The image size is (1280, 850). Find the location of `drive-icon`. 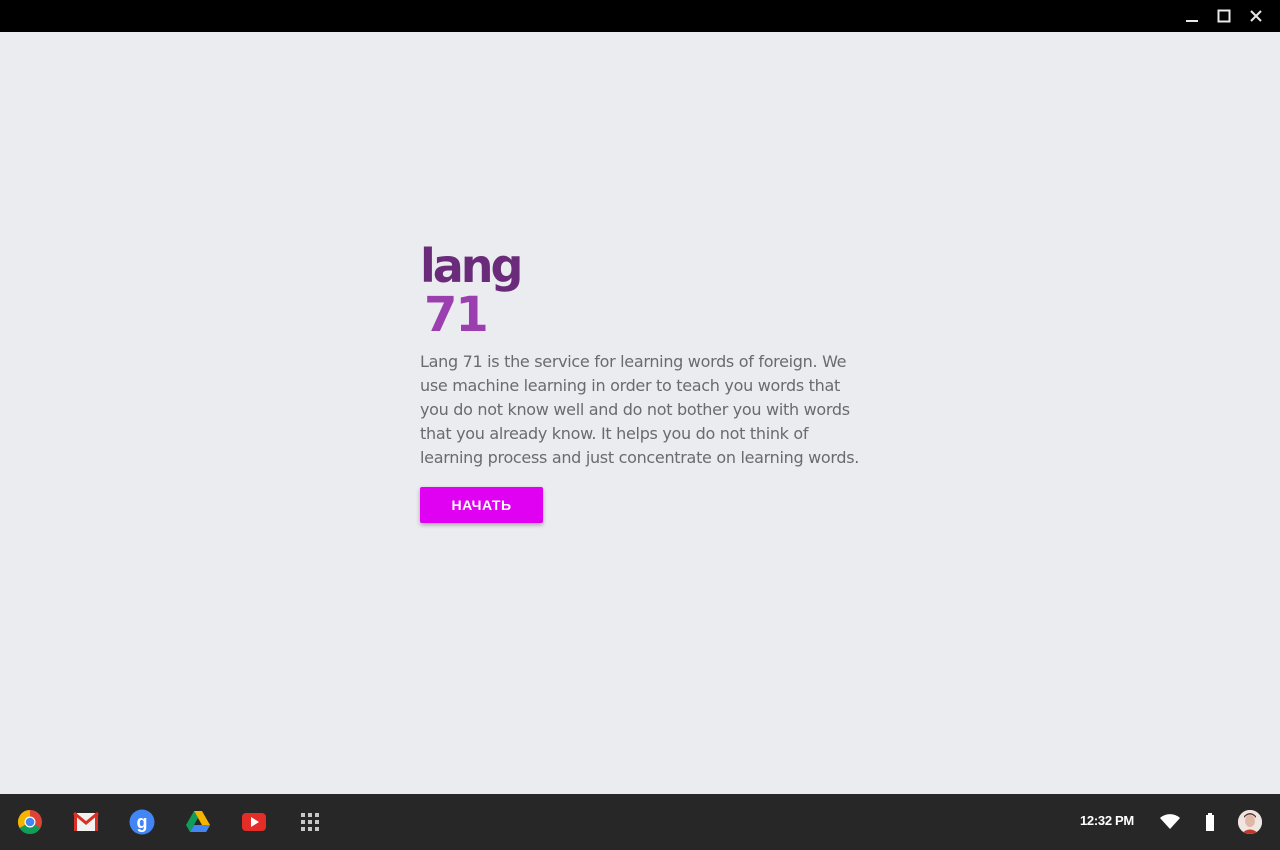

drive-icon is located at coordinates (198, 822).